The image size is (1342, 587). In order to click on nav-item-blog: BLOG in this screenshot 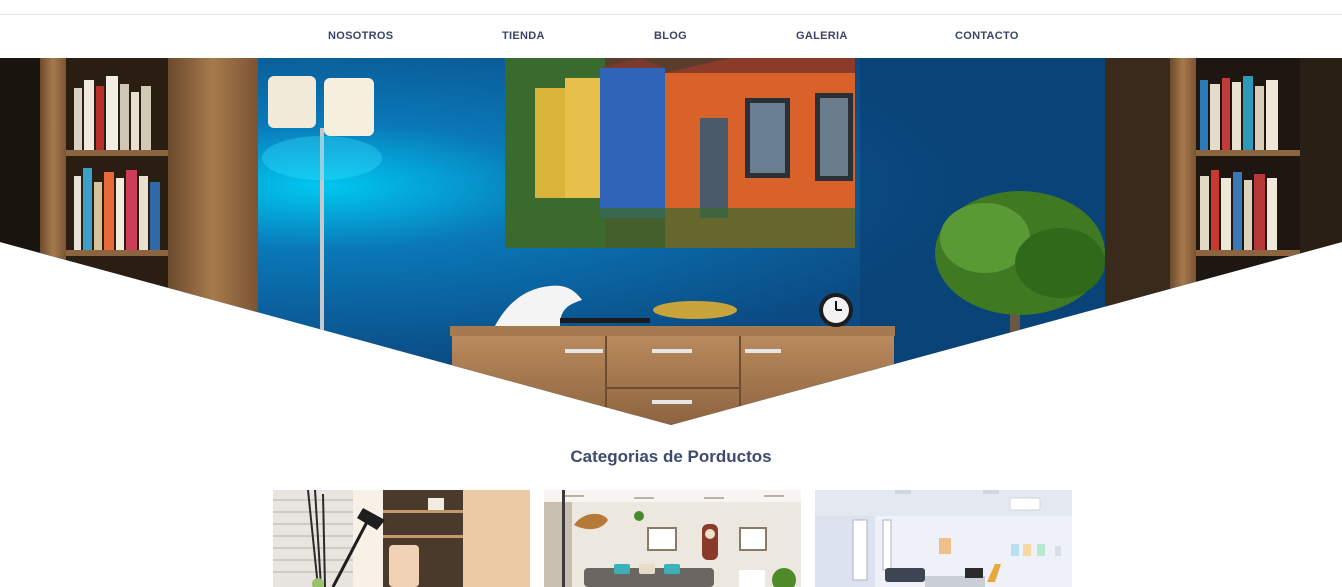, I will do `click(670, 36)`.